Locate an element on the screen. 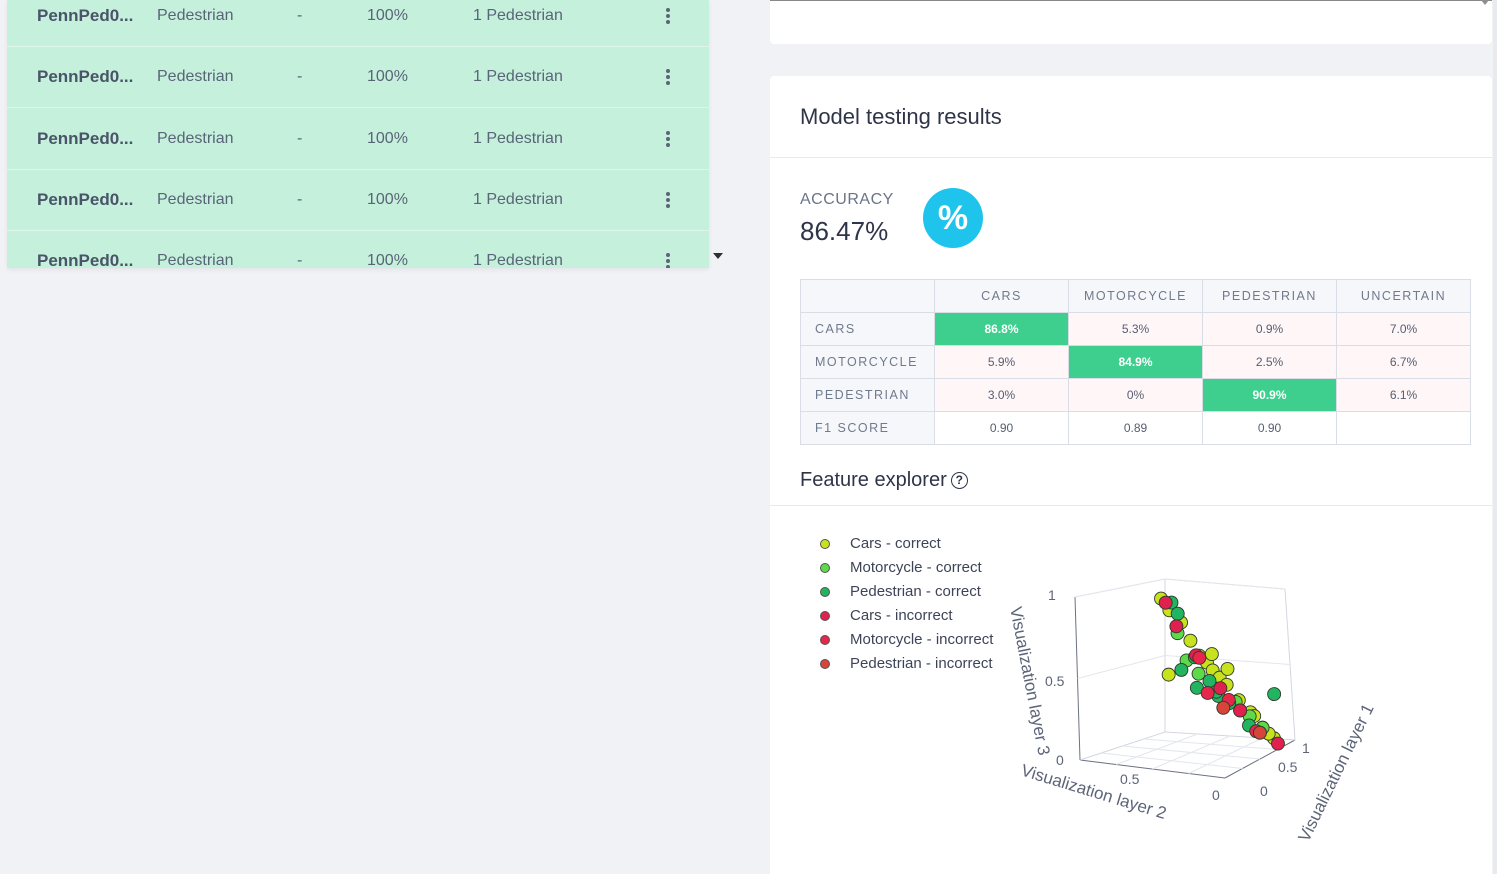 This screenshot has width=1497, height=874. f1-cell is located at coordinates (1403, 428).